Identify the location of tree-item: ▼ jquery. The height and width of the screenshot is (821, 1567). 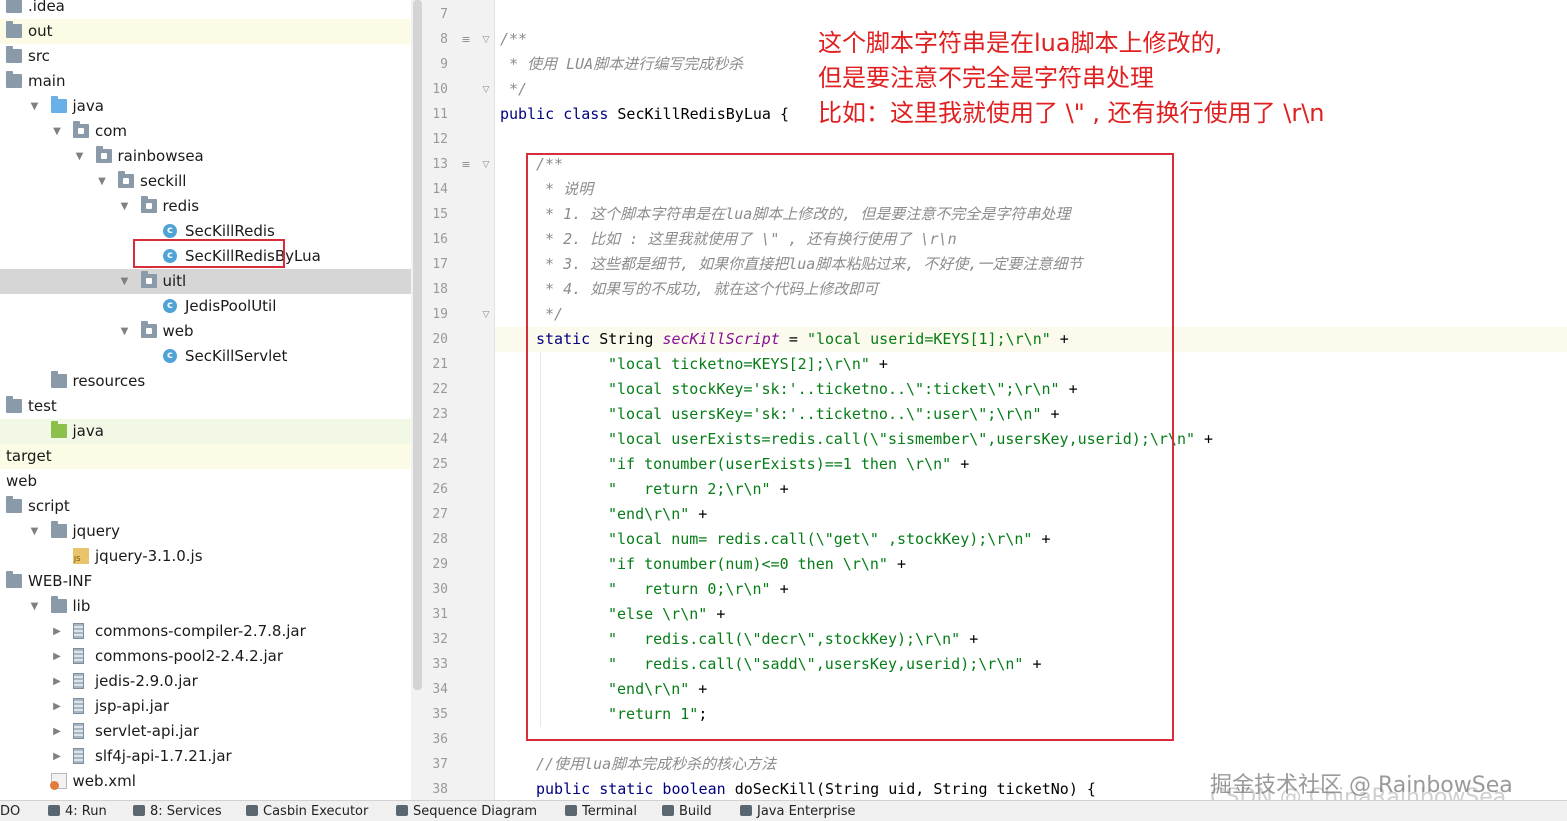
(205, 531).